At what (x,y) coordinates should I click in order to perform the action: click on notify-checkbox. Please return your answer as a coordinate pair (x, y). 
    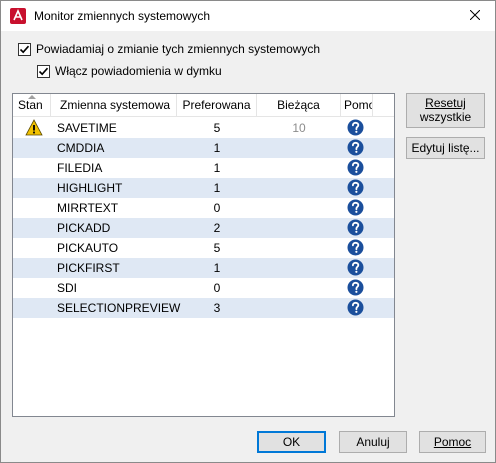
    Looking at the image, I should click on (24, 49).